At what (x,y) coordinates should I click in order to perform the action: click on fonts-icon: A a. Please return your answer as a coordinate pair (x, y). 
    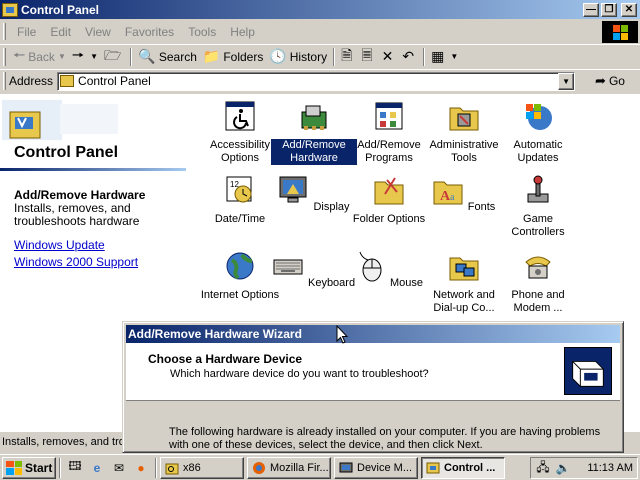
    Looking at the image, I should click on (448, 193).